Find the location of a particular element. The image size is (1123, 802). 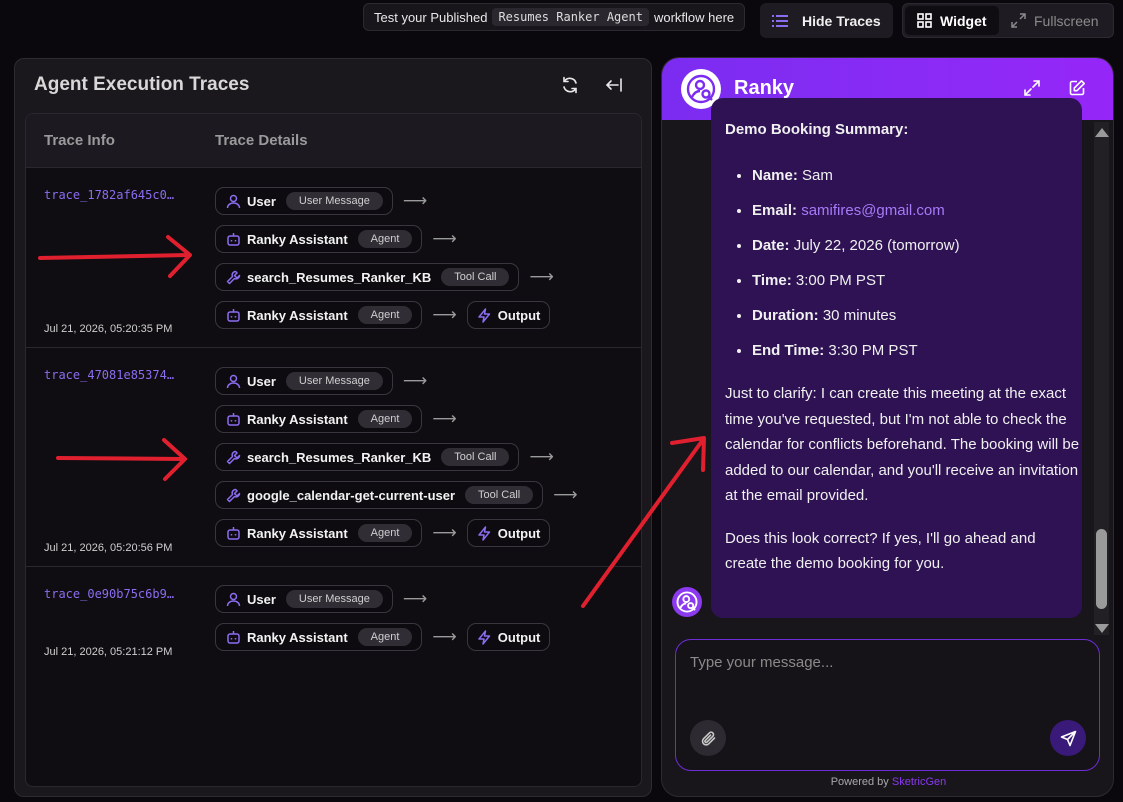

maximize-icon is located at coordinates (1032, 88).